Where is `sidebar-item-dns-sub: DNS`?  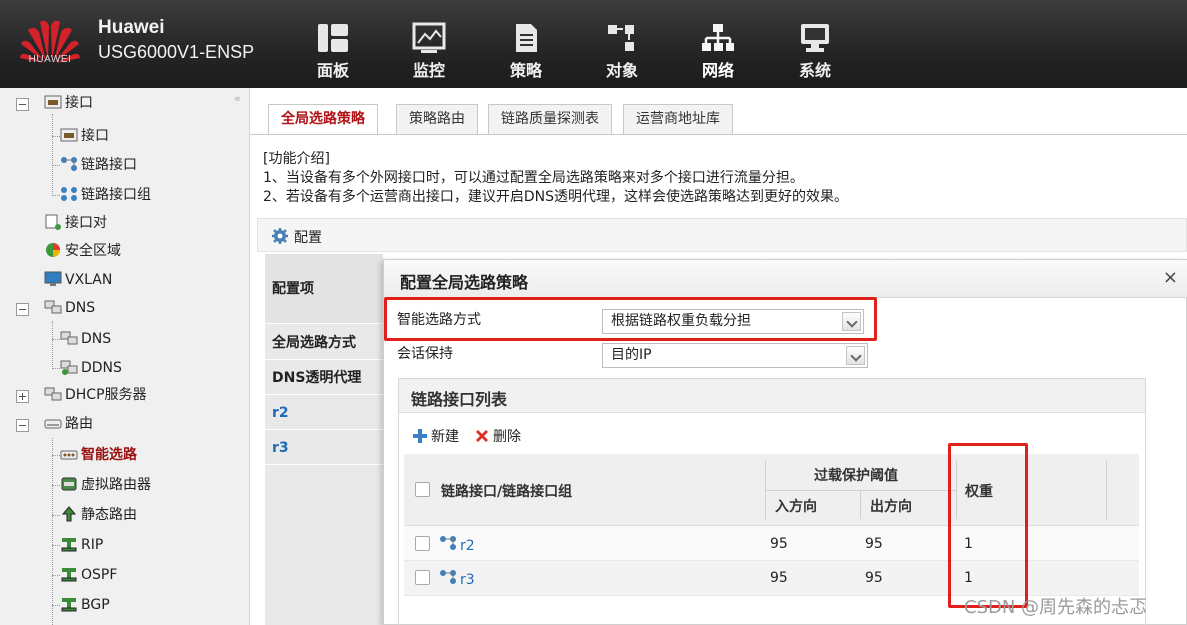
sidebar-item-dns-sub: DNS is located at coordinates (85, 339).